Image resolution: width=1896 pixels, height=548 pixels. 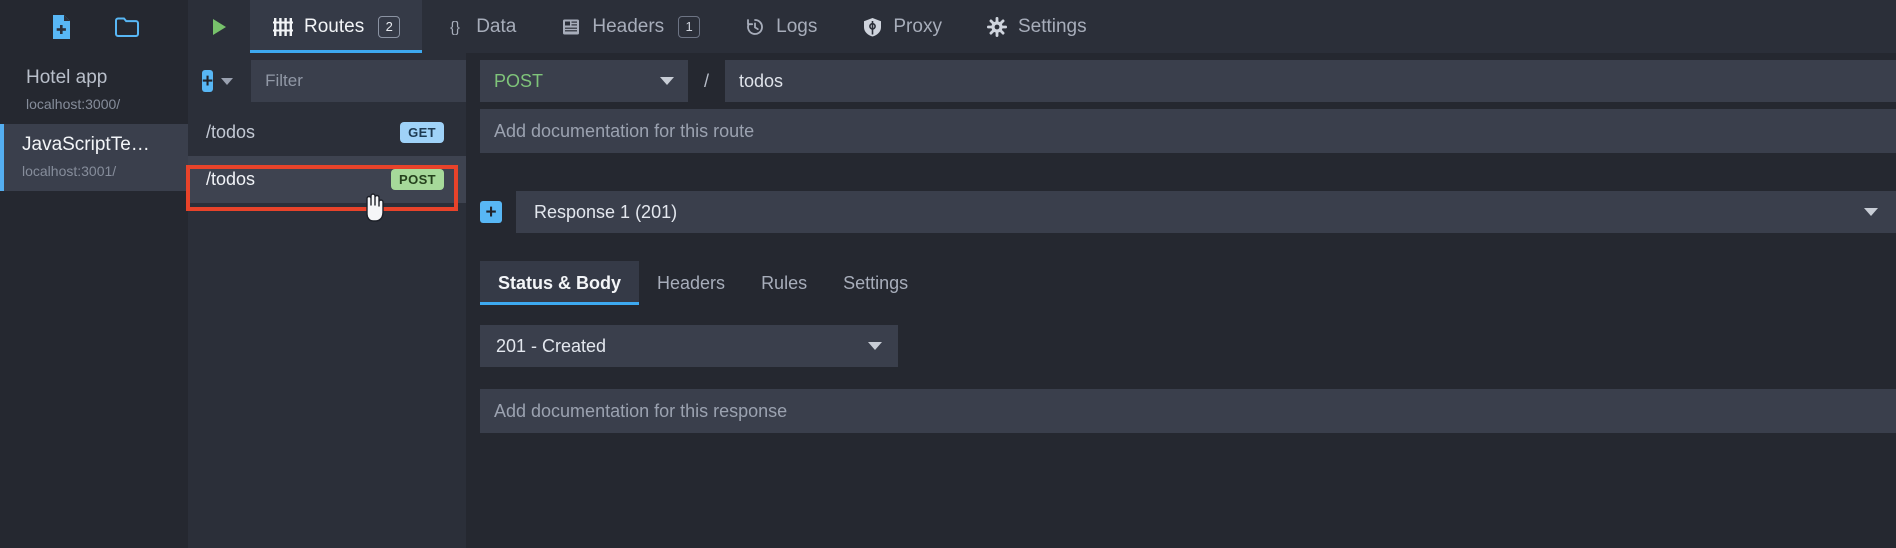 I want to click on tab-proxy: Proxy, so click(x=901, y=26).